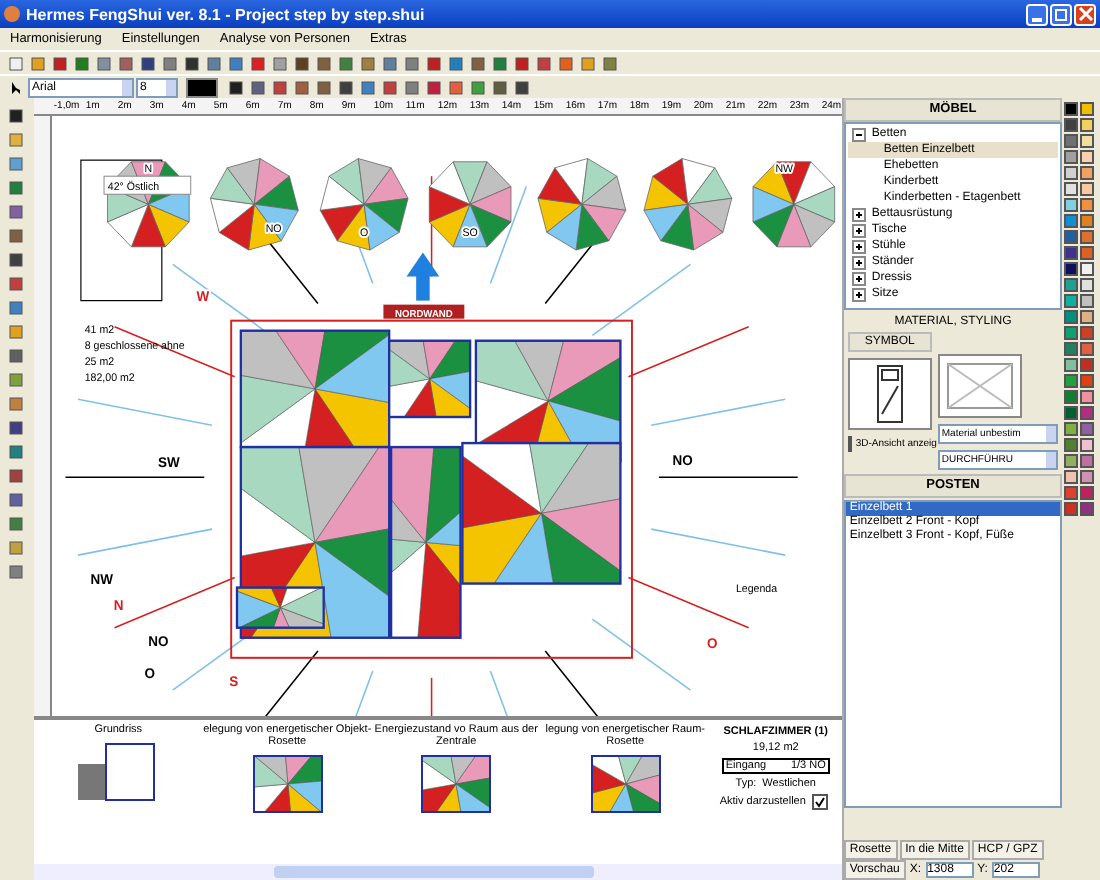  What do you see at coordinates (858, 134) in the screenshot?
I see `collapse-icon` at bounding box center [858, 134].